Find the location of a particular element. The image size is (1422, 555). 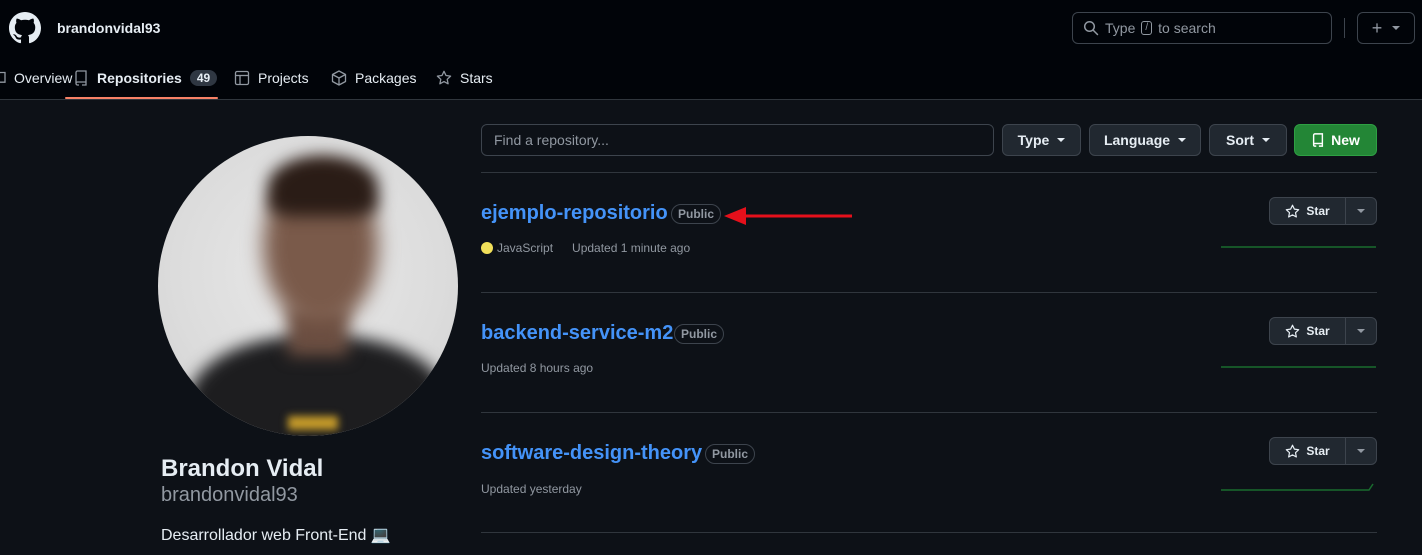

new-repository-label: New is located at coordinates (1345, 140).